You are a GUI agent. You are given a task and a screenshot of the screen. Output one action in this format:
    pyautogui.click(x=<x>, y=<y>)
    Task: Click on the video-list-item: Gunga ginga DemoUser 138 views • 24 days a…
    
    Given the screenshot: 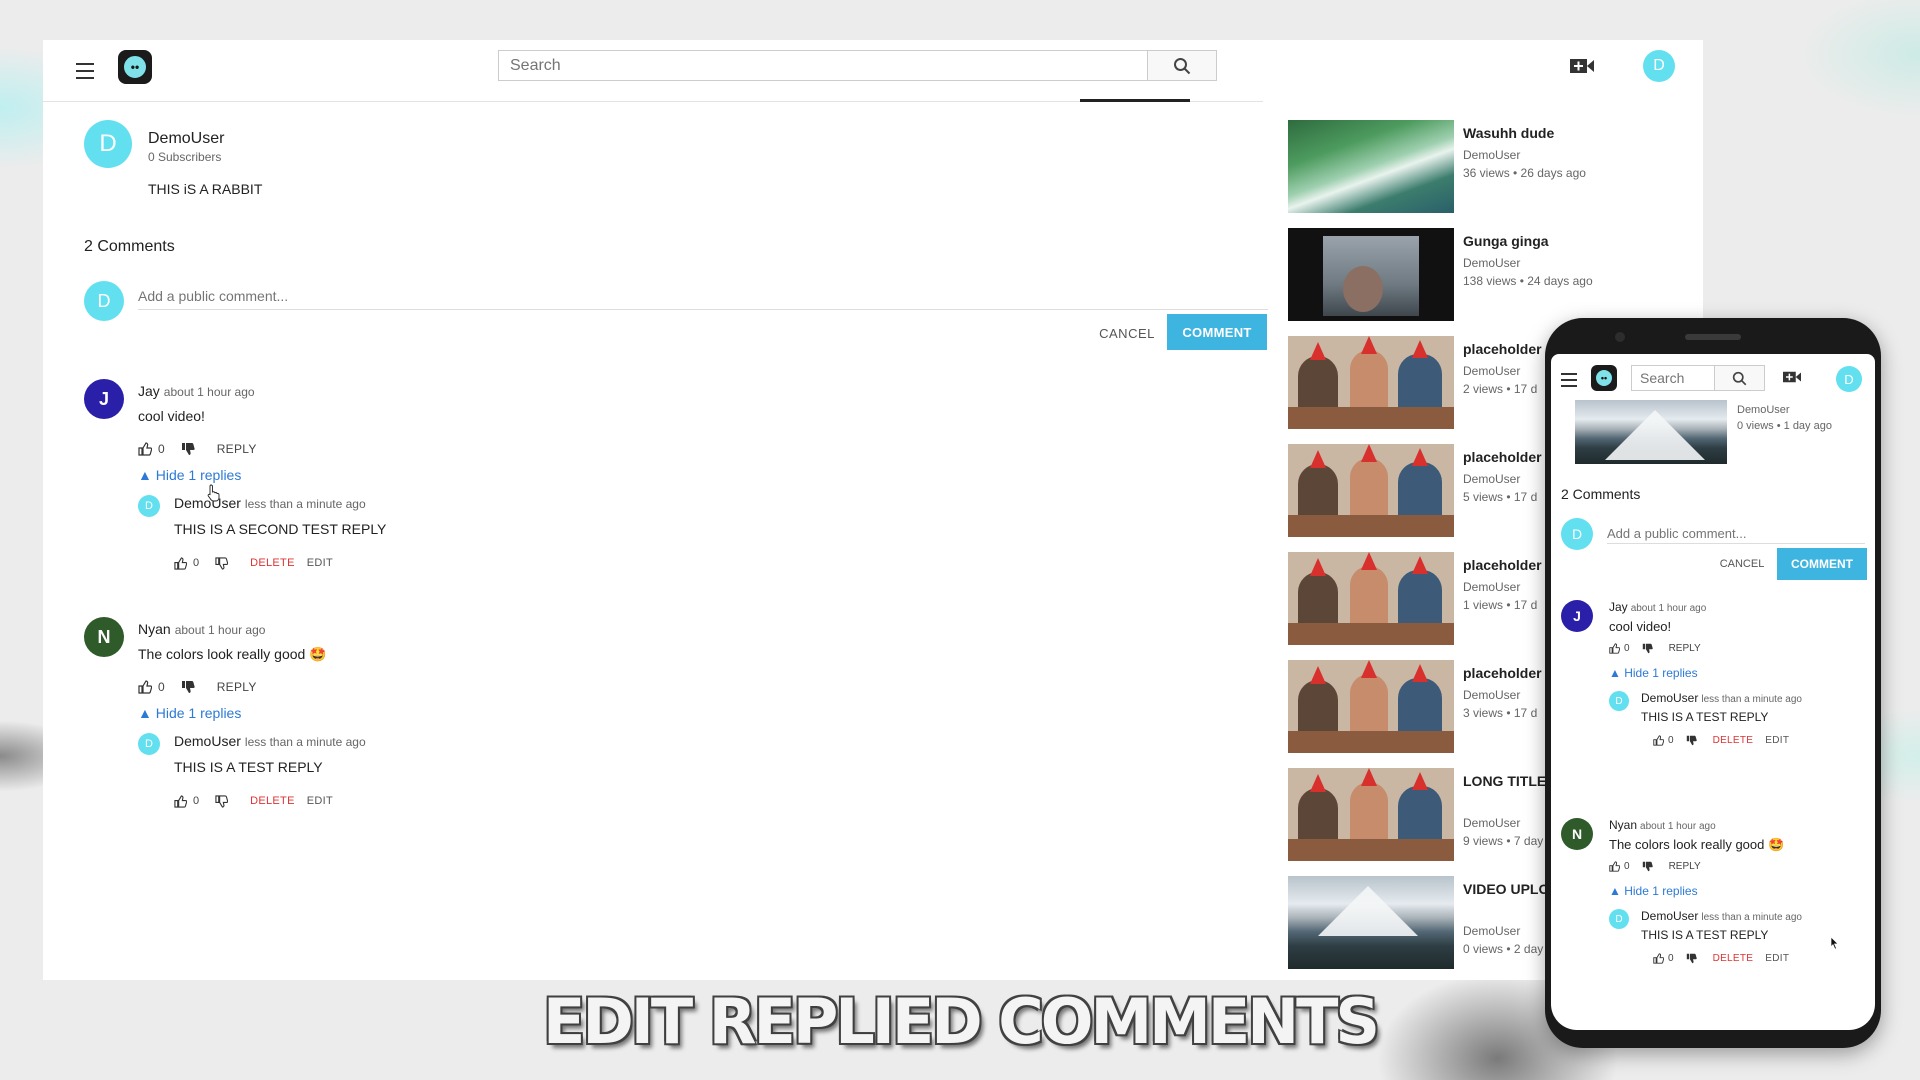 What is the action you would take?
    pyautogui.click(x=1488, y=275)
    